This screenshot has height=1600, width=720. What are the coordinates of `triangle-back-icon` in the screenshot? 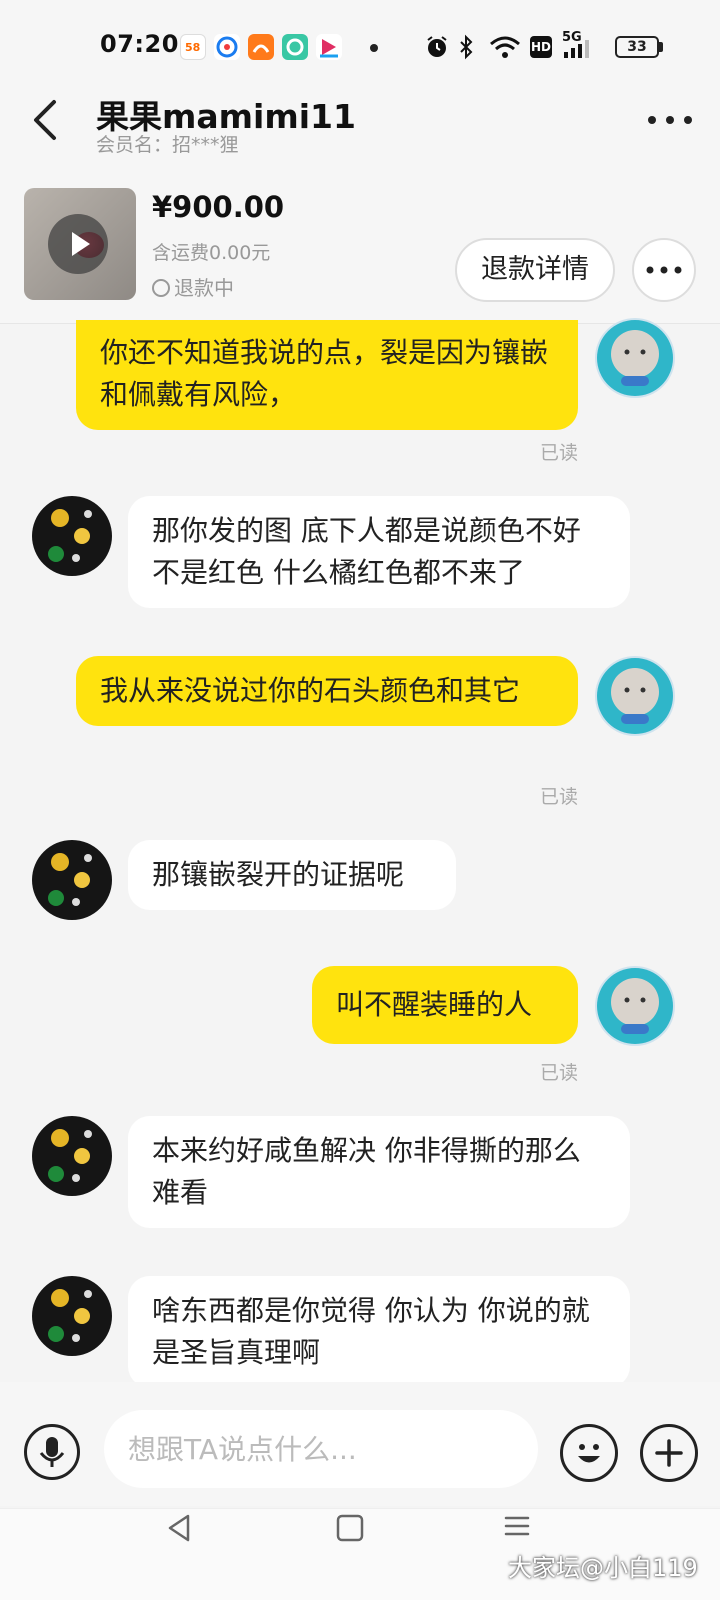 It's located at (179, 1528).